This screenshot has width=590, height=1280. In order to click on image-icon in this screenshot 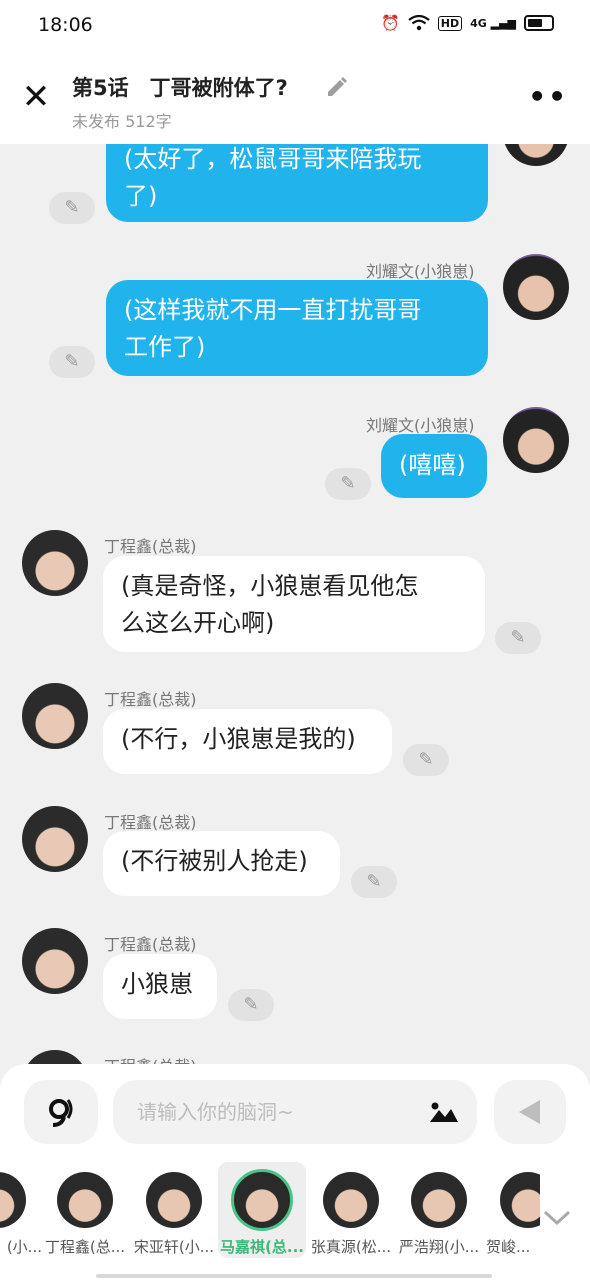, I will do `click(444, 1112)`.